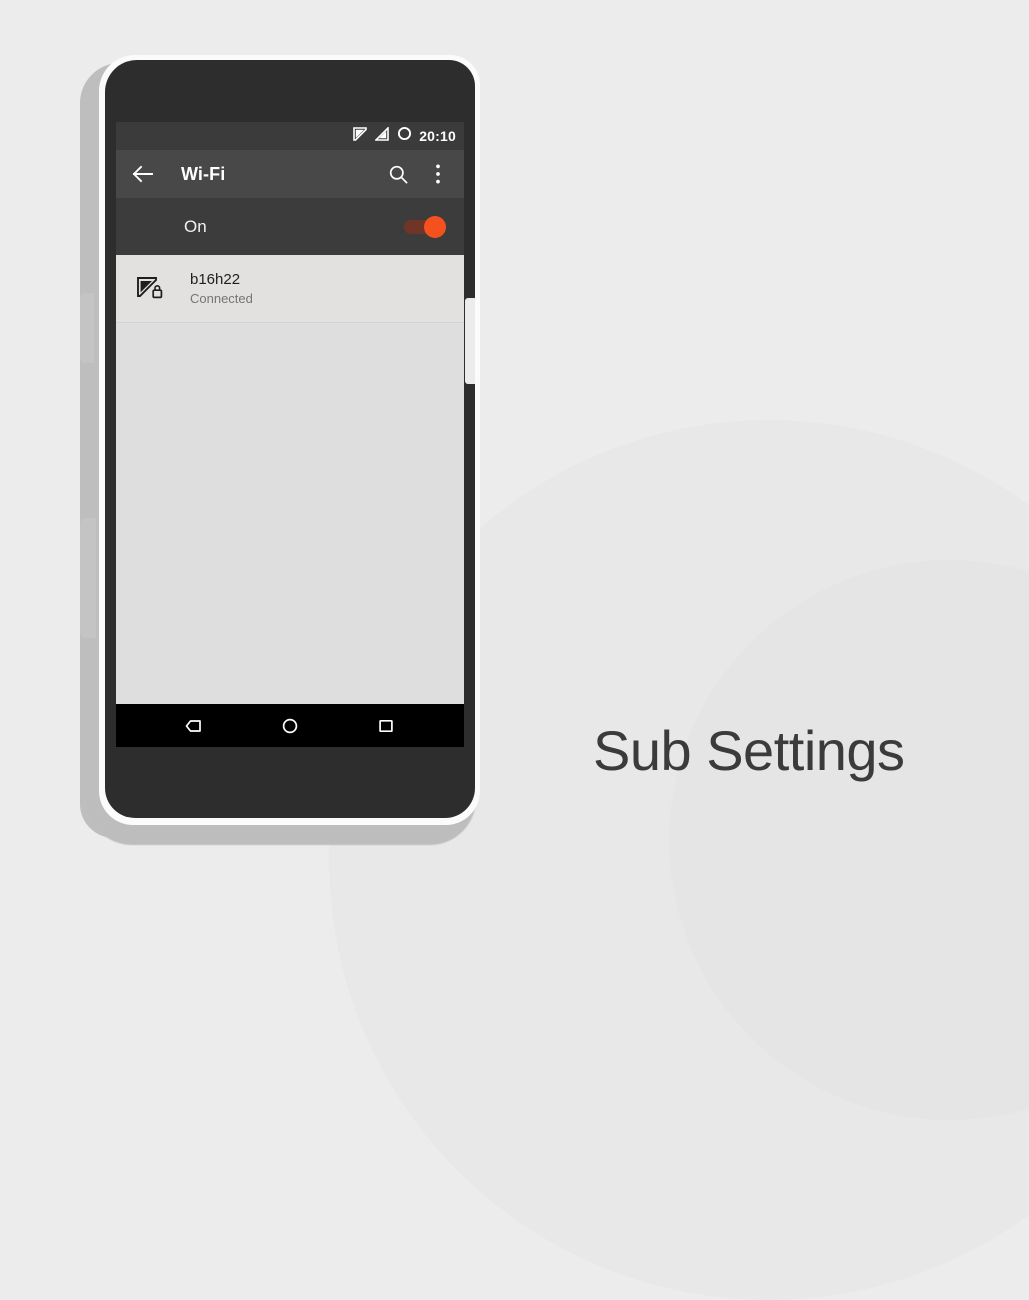  Describe the element at coordinates (386, 726) in the screenshot. I see `nav-recents-button` at that location.